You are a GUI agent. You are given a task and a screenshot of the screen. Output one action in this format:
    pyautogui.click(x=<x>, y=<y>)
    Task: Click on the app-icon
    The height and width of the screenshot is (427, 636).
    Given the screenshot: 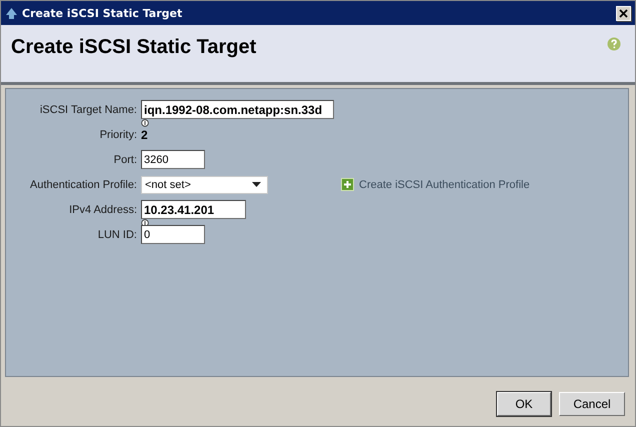 What is the action you would take?
    pyautogui.click(x=11, y=13)
    